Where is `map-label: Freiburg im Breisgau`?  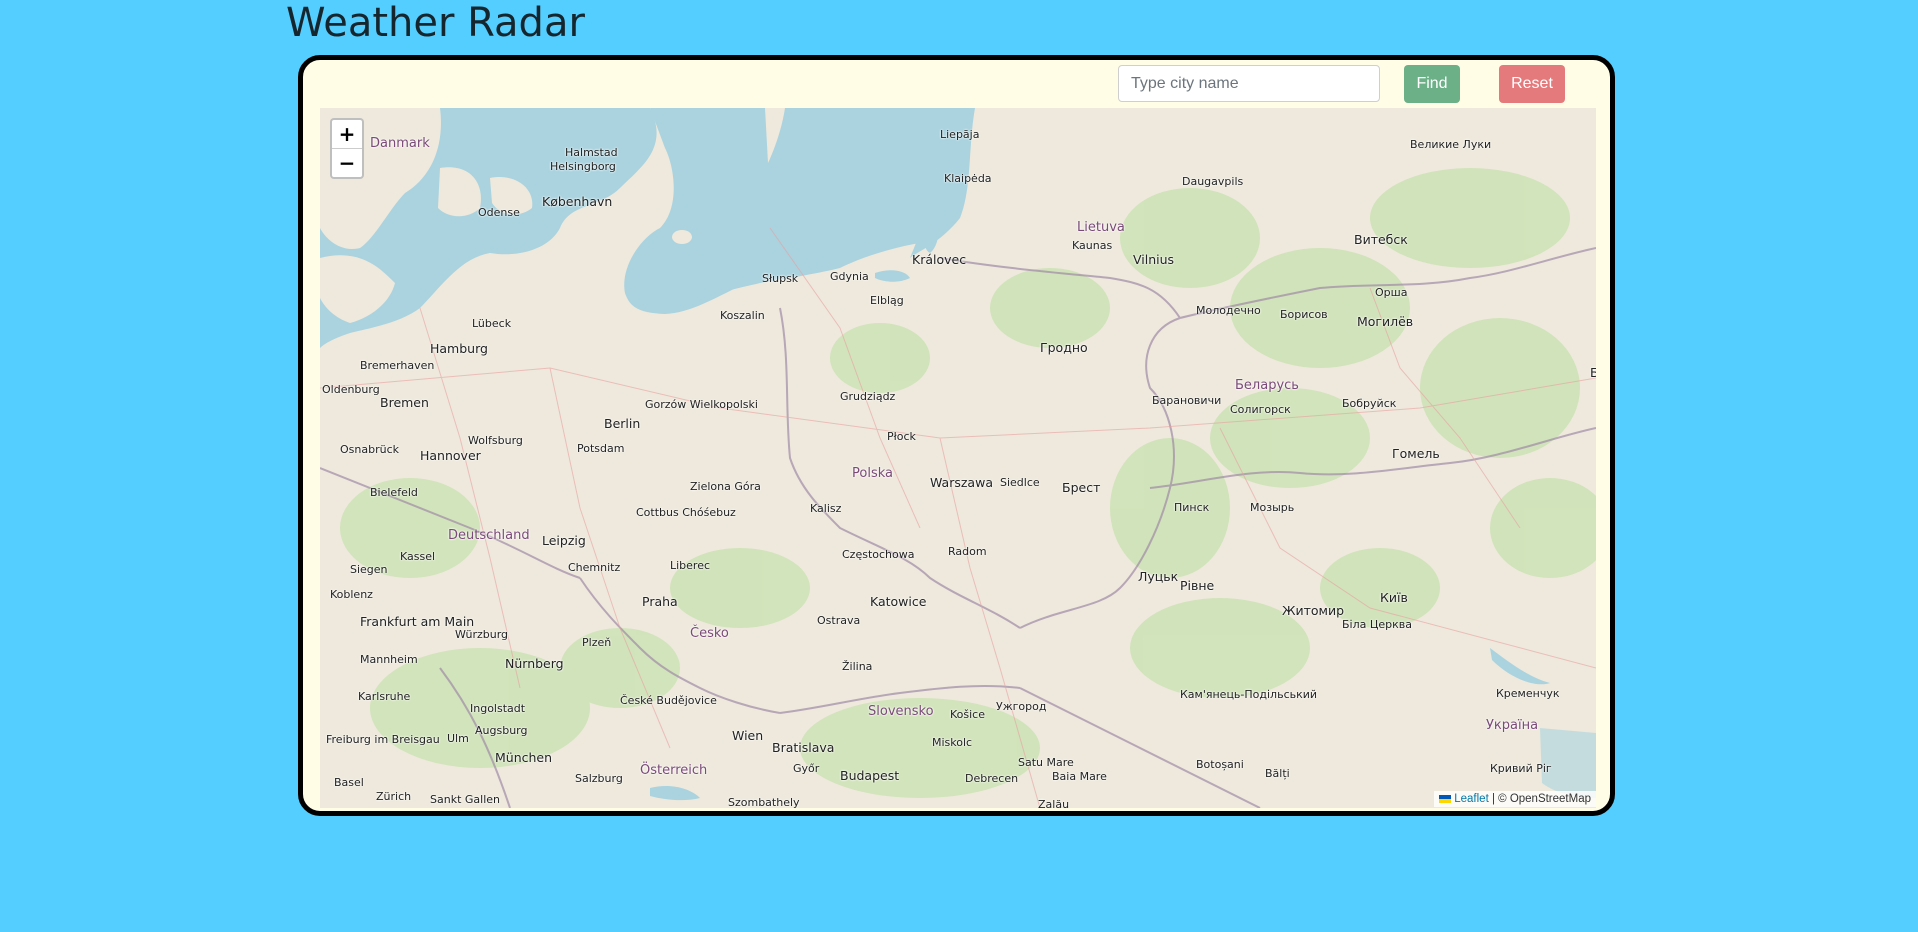 map-label: Freiburg im Breisgau is located at coordinates (383, 739).